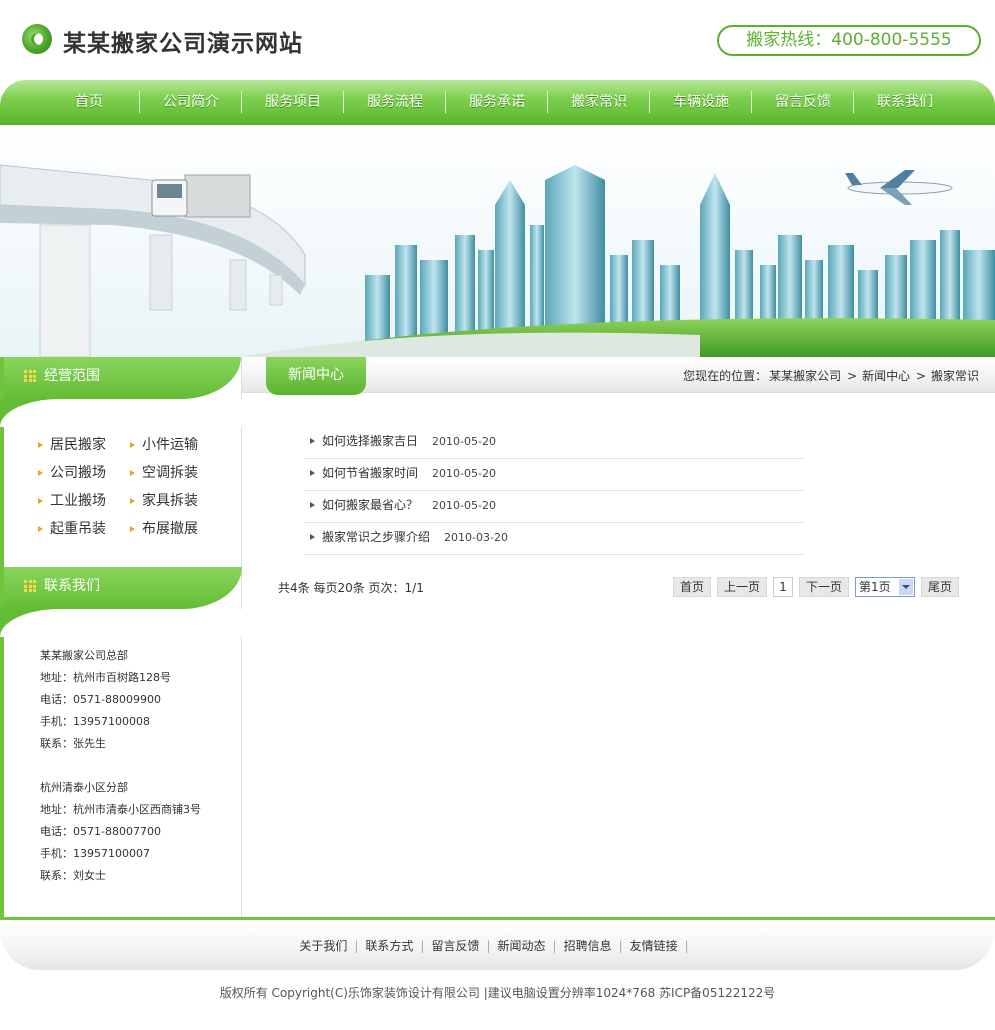 This screenshot has height=1030, width=995. I want to click on nav-item-services: 服务项目, so click(293, 102).